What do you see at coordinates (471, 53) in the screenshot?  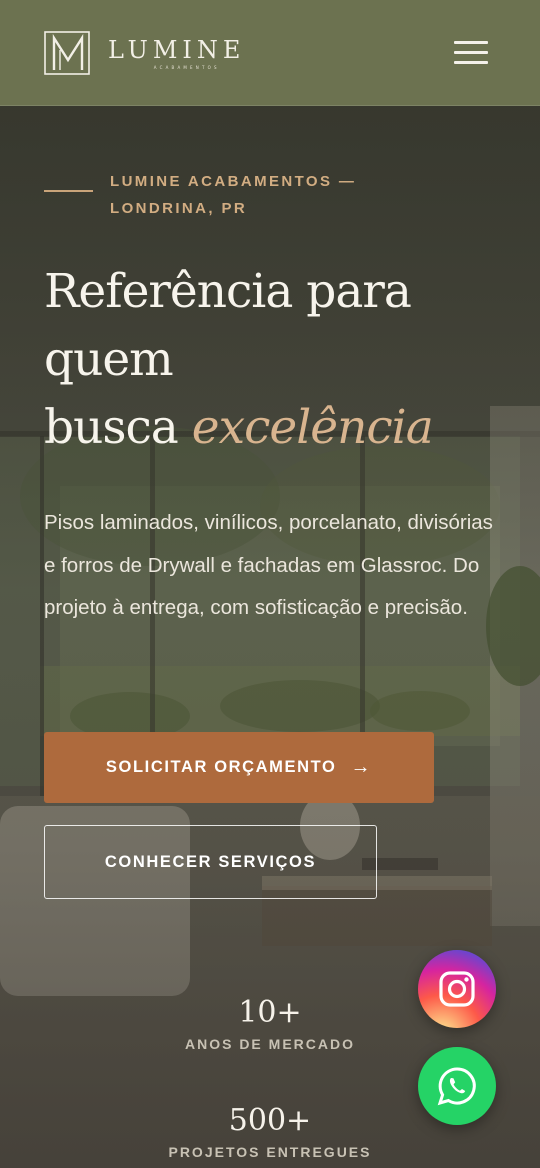 I see `hamburger-menu-icon` at bounding box center [471, 53].